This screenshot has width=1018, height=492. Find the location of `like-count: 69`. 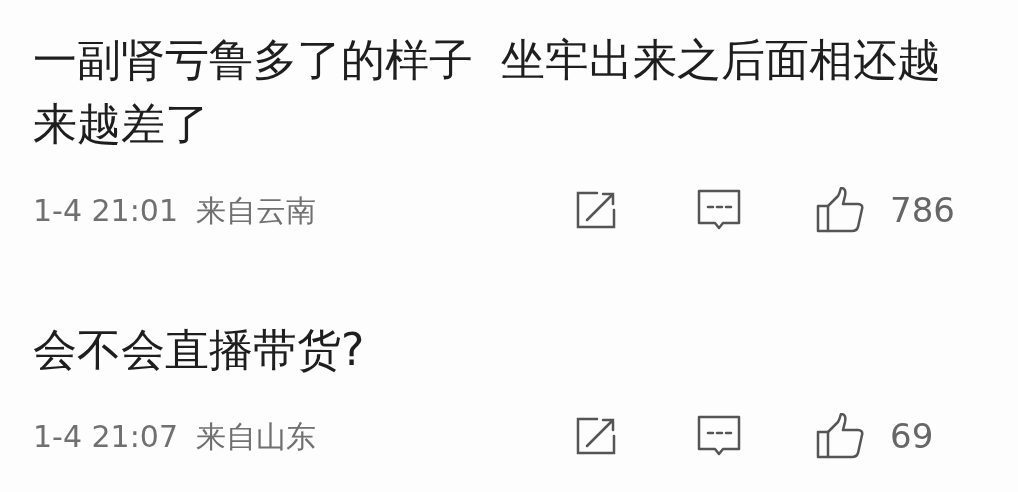

like-count: 69 is located at coordinates (912, 436).